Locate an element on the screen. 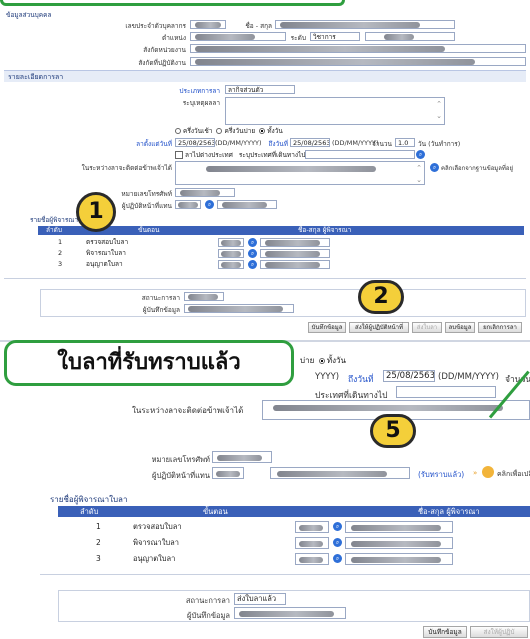 This screenshot has height=639, width=530. reason-label: ระบุเหตุผลลา is located at coordinates (201, 103).